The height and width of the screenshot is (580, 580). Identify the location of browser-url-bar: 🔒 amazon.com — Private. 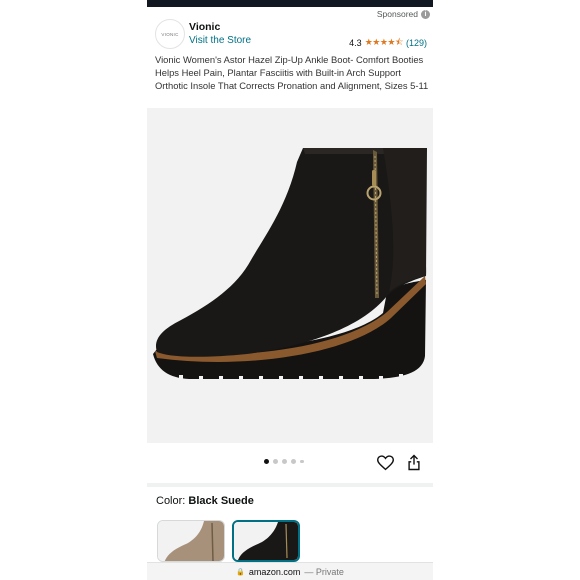
(290, 571).